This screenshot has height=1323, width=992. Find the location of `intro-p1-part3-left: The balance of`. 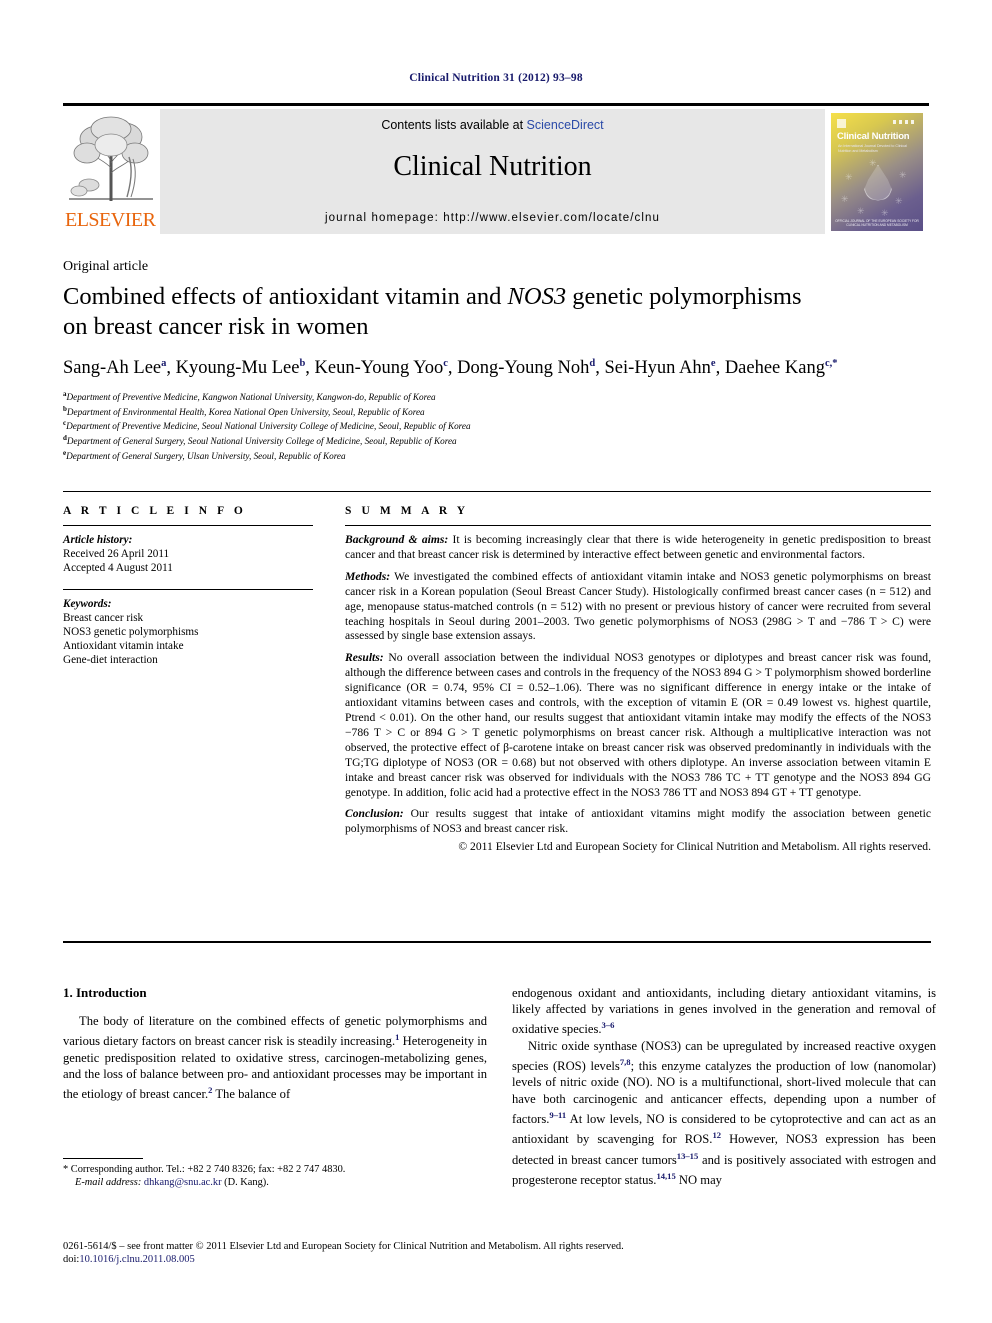

intro-p1-part3-left: The balance of is located at coordinates (251, 1094).